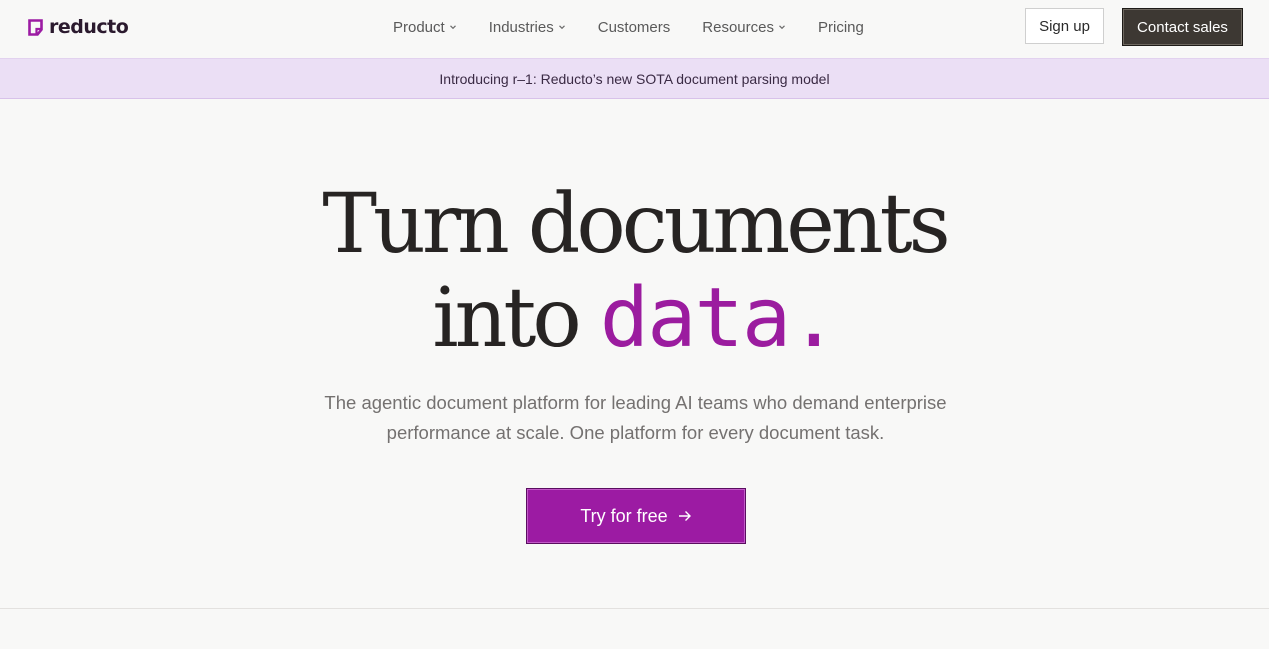 Image resolution: width=1269 pixels, height=649 pixels. I want to click on hero-title-accent: data., so click(719, 318).